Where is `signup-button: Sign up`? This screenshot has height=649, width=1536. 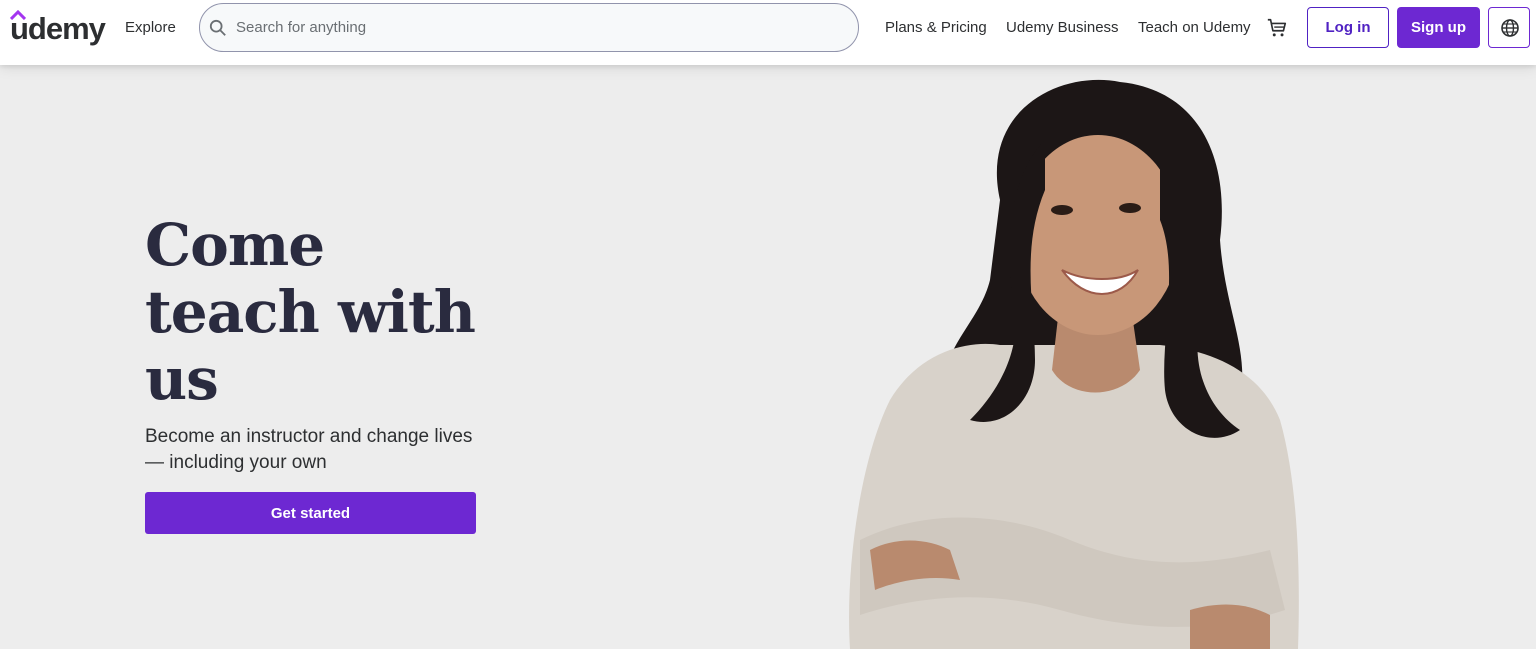
signup-button: Sign up is located at coordinates (1438, 27).